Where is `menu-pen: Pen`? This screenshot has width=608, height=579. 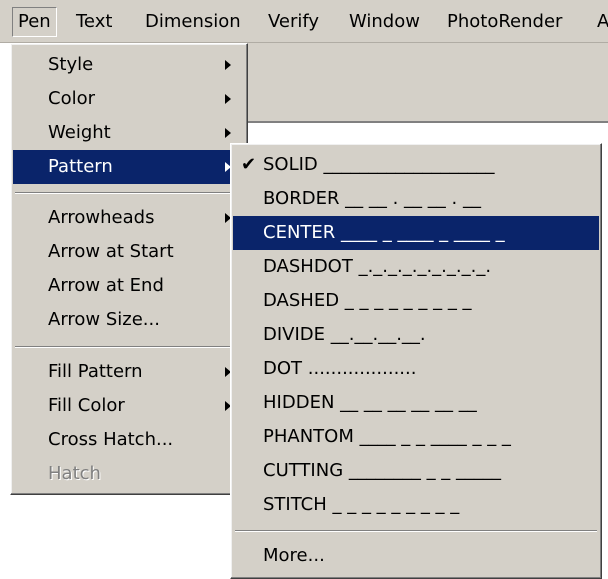
menu-pen: Pen is located at coordinates (34, 22).